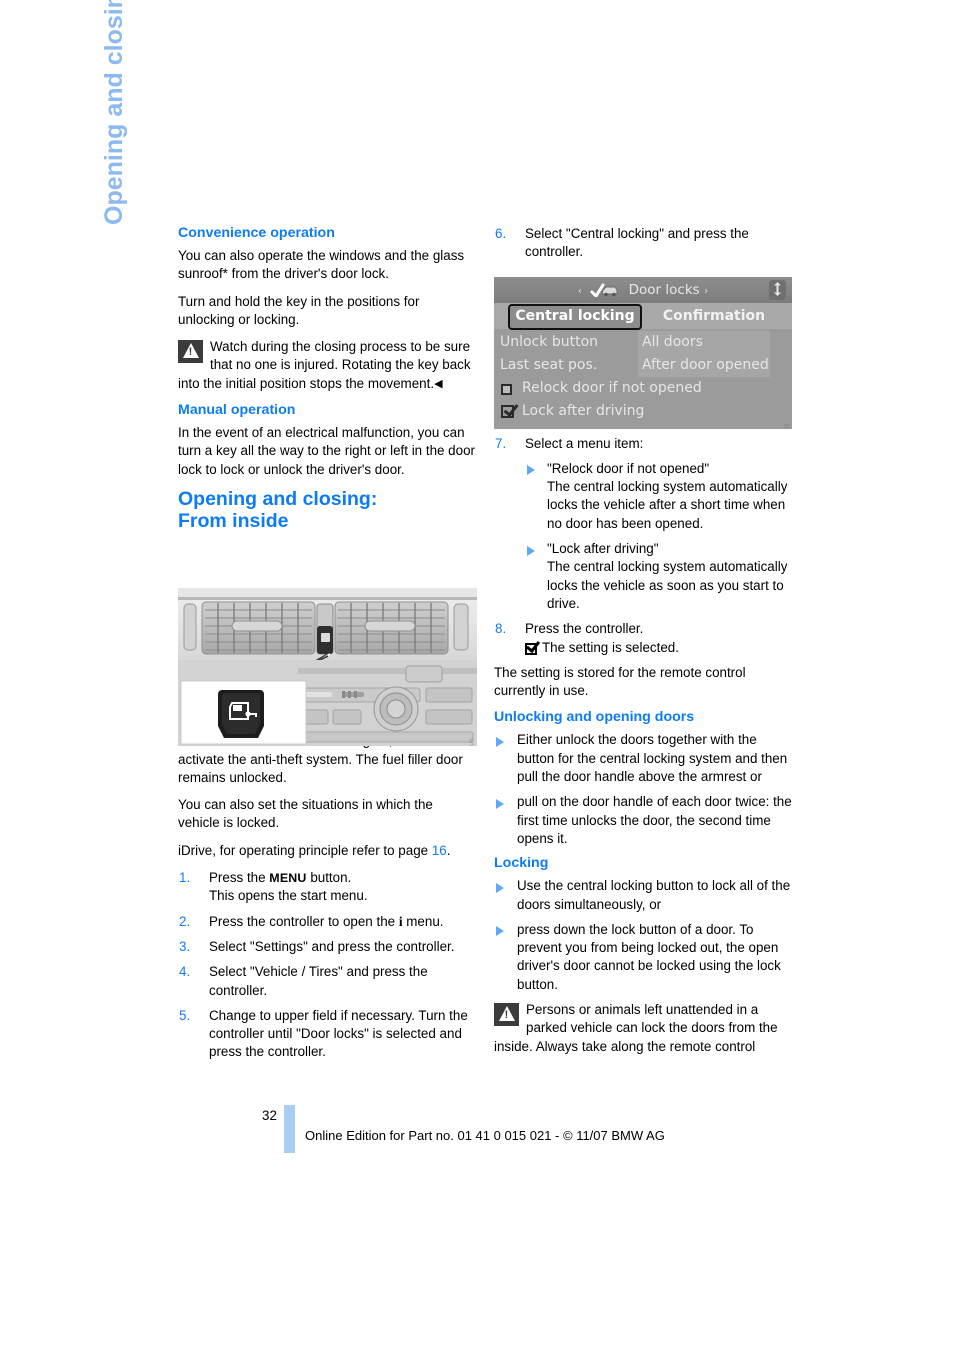 Image resolution: width=954 pixels, height=1350 pixels. I want to click on row-unlock-button-label: Unlock button, so click(549, 342).